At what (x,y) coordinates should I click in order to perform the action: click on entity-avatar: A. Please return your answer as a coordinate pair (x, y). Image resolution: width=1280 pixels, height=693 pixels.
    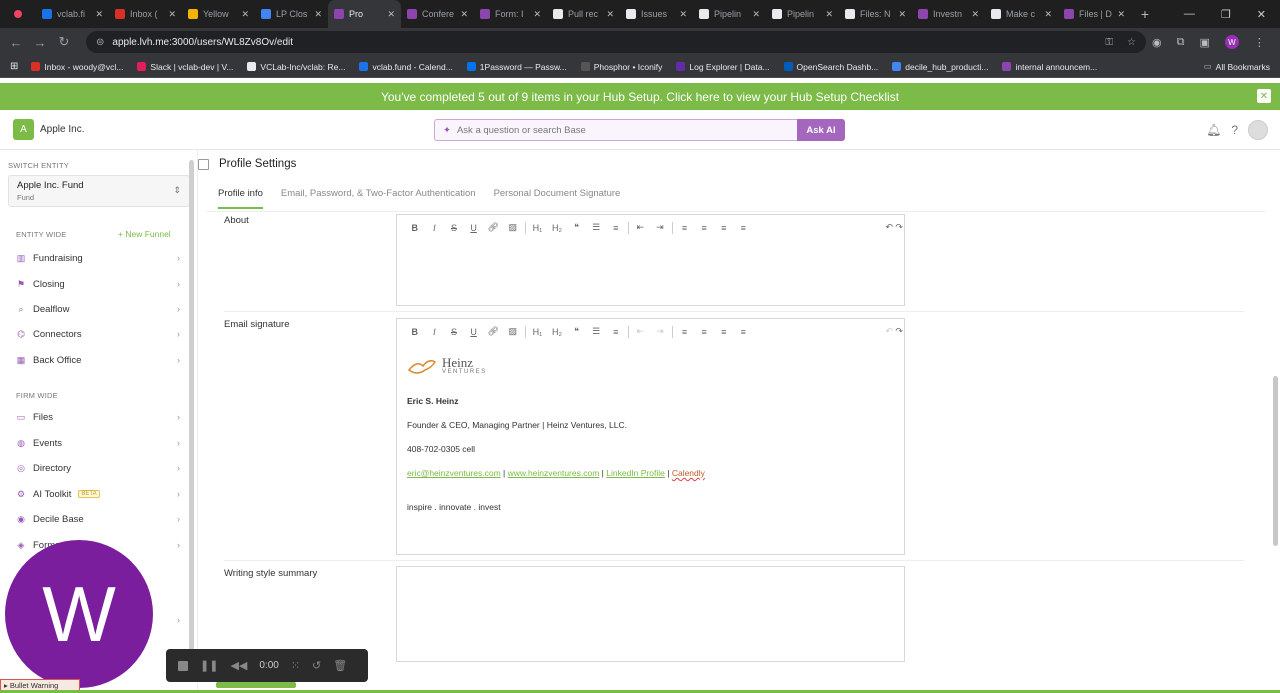
    Looking at the image, I should click on (23, 129).